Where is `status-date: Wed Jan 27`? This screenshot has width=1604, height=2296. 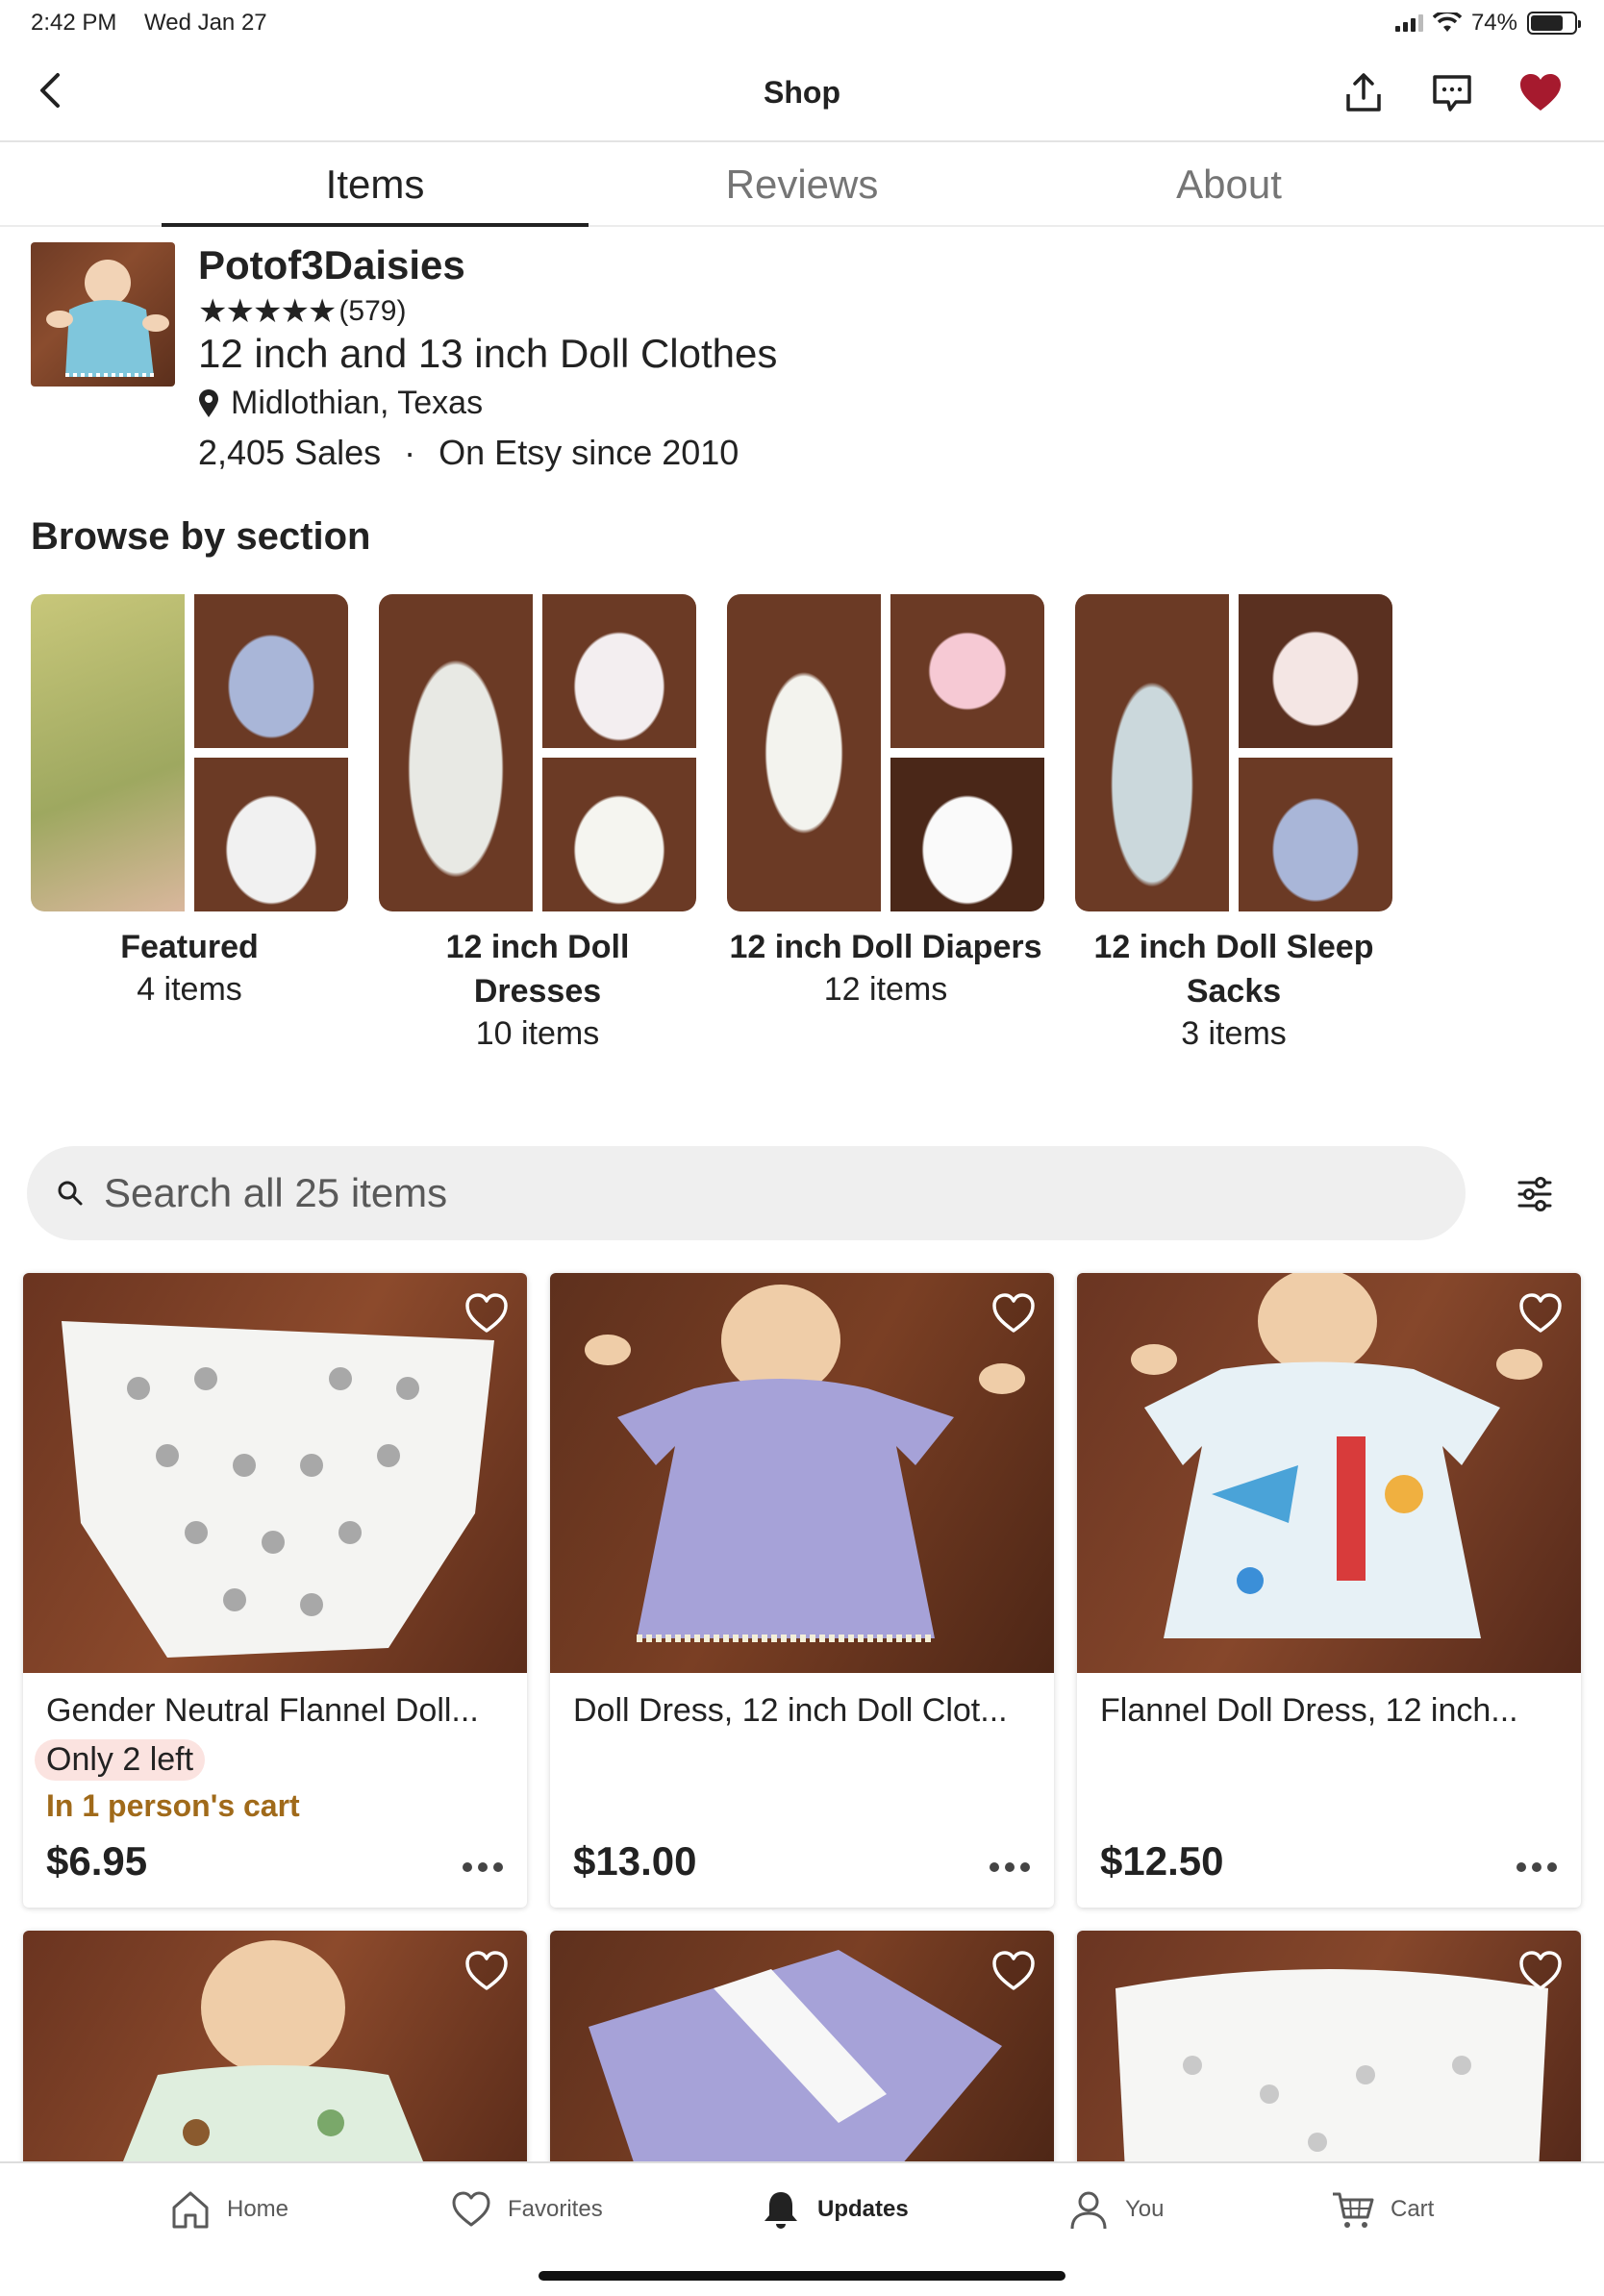
status-date: Wed Jan 27 is located at coordinates (205, 23).